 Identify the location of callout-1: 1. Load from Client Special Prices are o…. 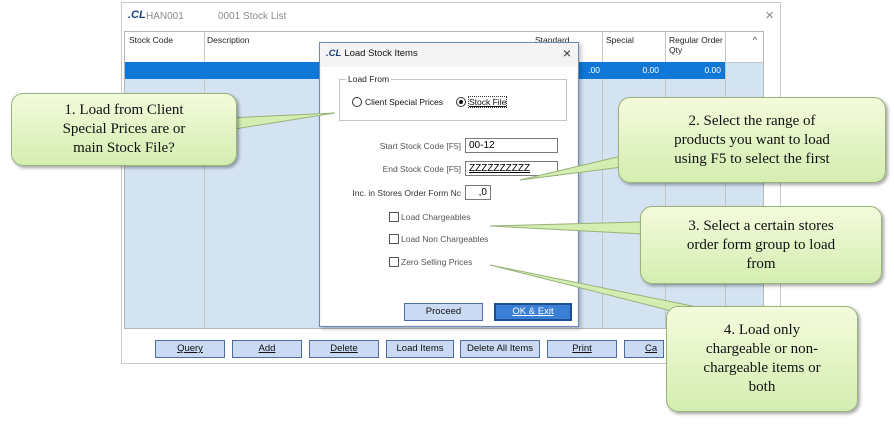
(124, 129).